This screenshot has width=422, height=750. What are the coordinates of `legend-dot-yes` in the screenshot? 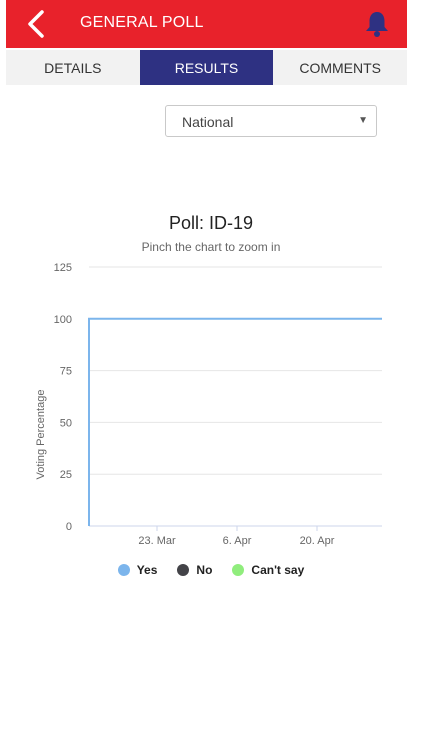 It's located at (123, 570).